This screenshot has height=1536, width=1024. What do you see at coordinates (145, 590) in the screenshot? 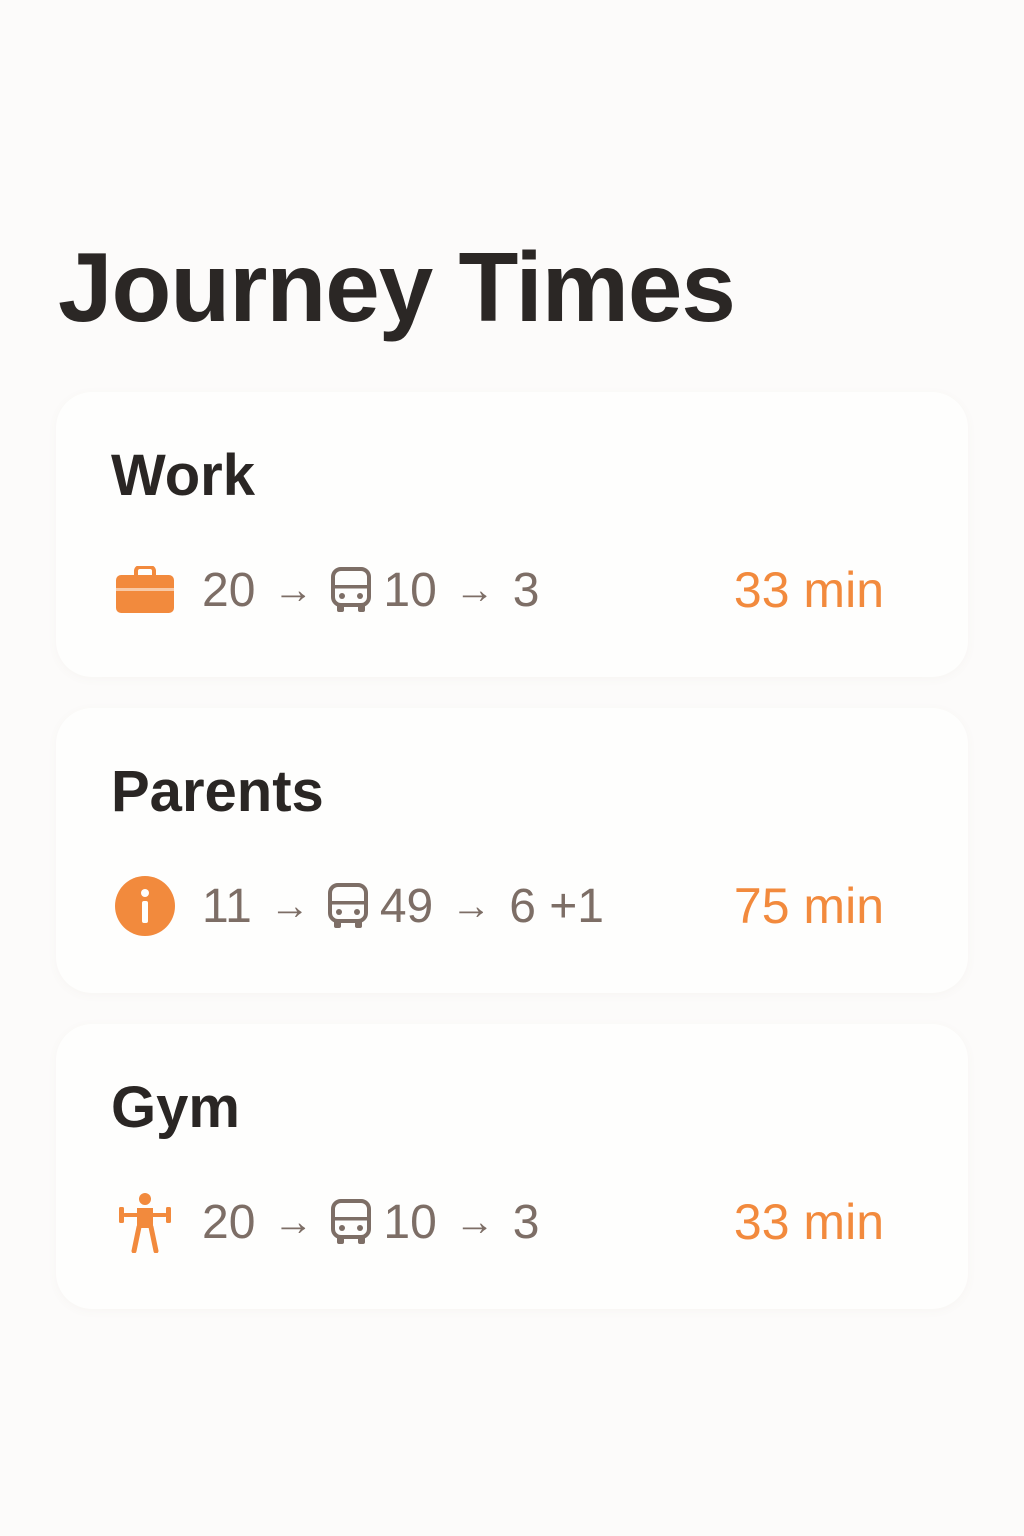
I see `briefcase-icon` at bounding box center [145, 590].